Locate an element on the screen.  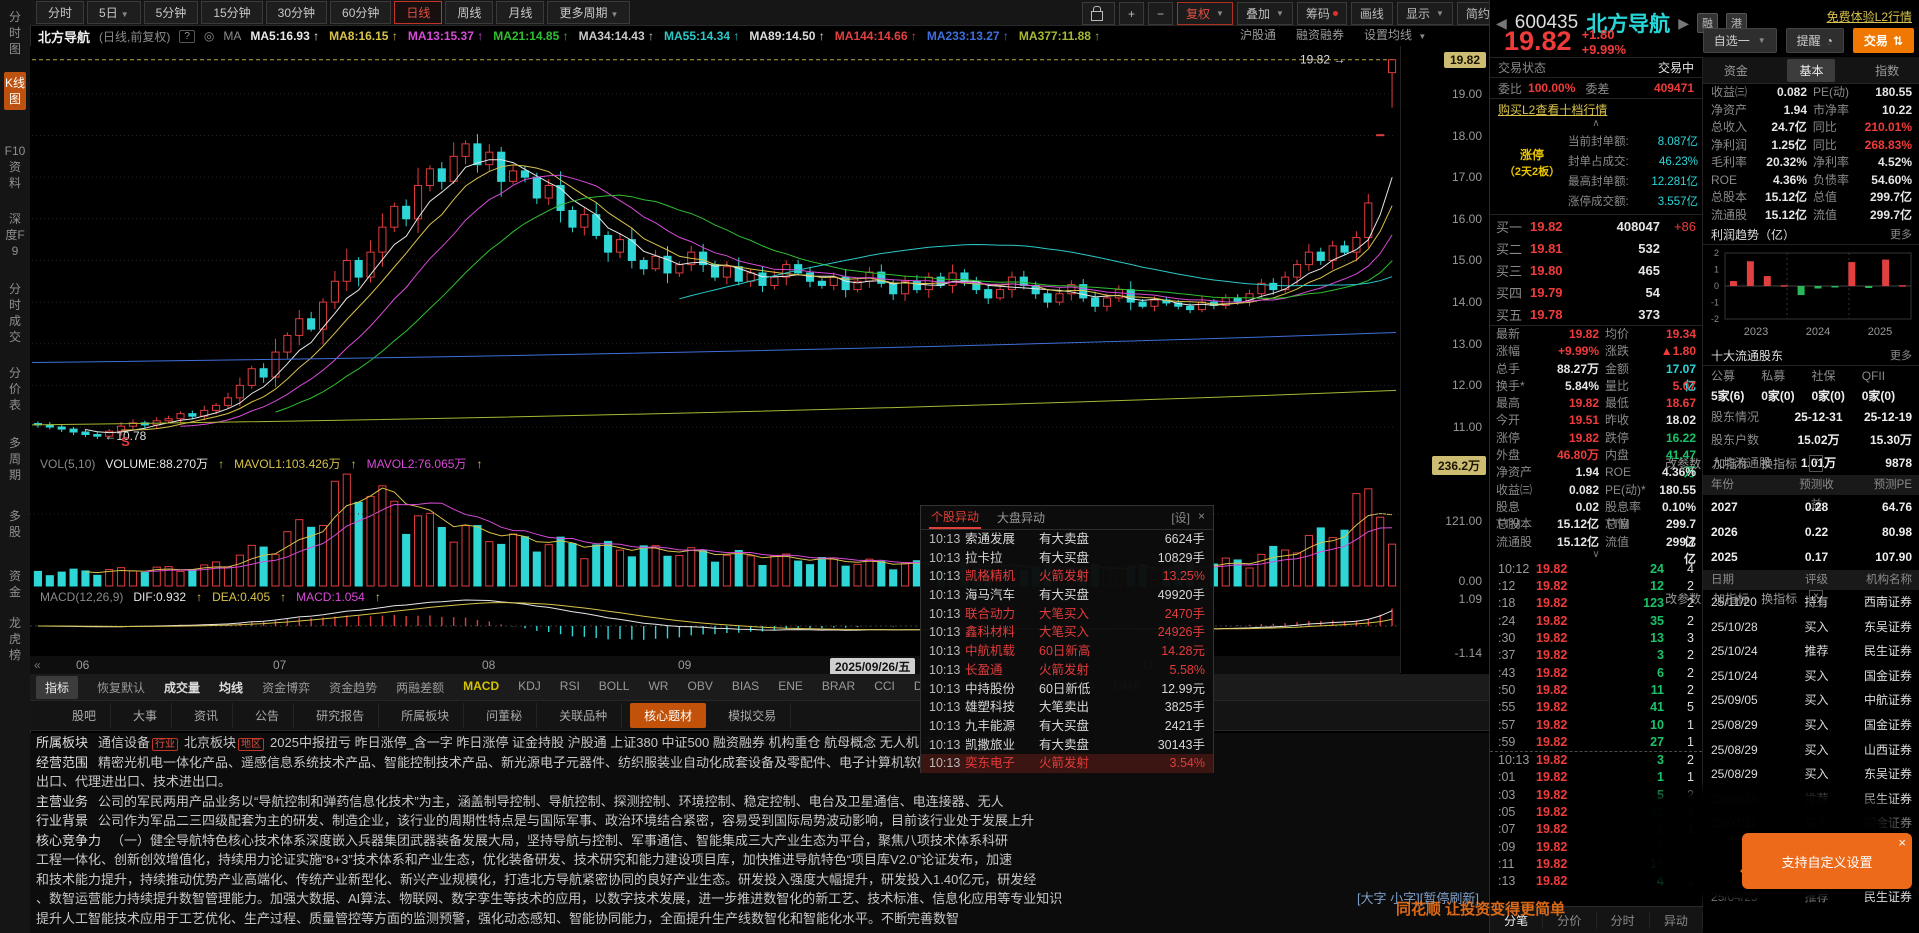
alert-row: 10:13 鑫科材料 大笔买入 24926手 is located at coordinates (1067, 632).